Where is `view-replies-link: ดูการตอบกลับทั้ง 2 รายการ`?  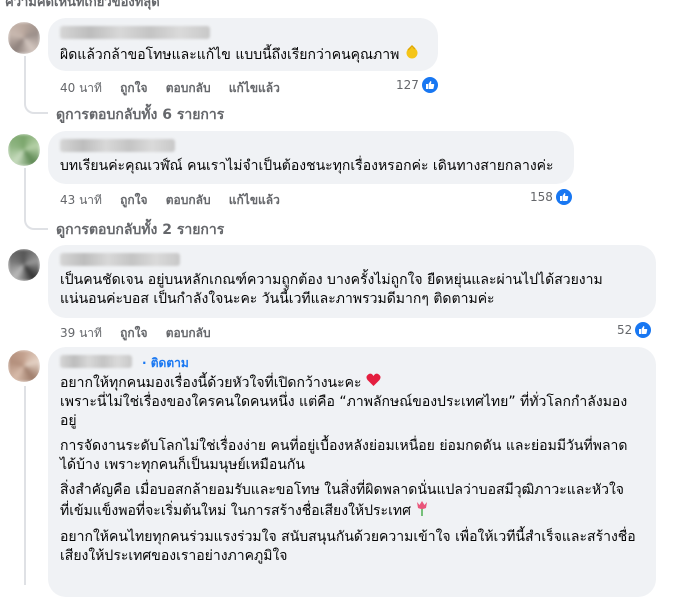
view-replies-link: ดูการตอบกลับทั้ง 2 รายการ is located at coordinates (140, 230).